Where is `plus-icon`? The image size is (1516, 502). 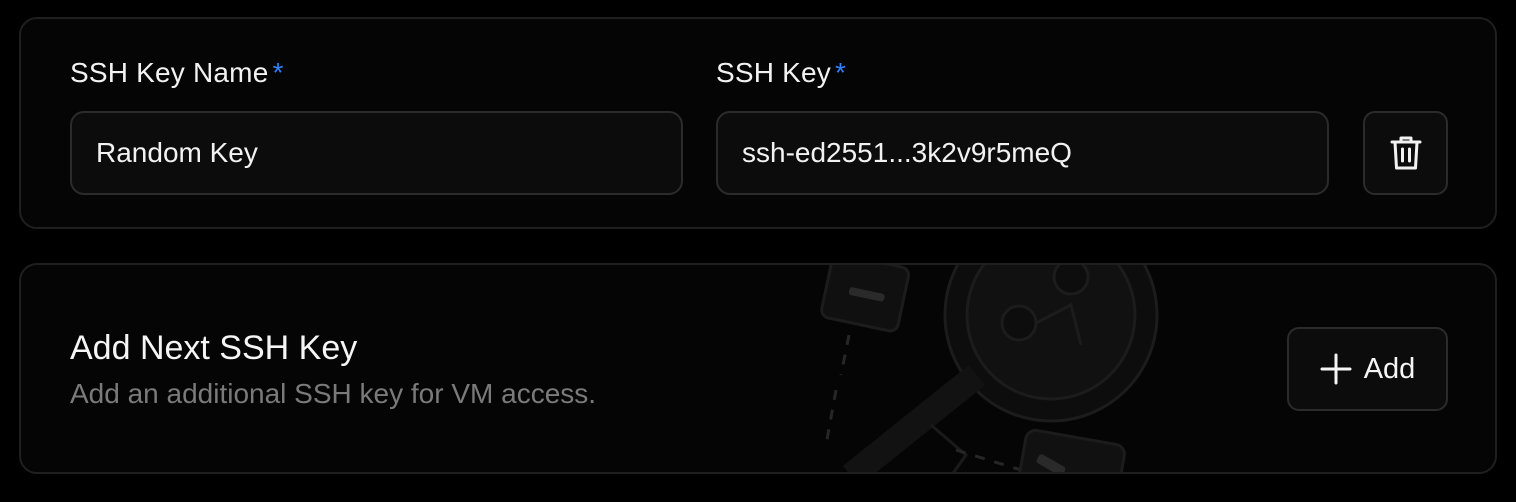 plus-icon is located at coordinates (1336, 369).